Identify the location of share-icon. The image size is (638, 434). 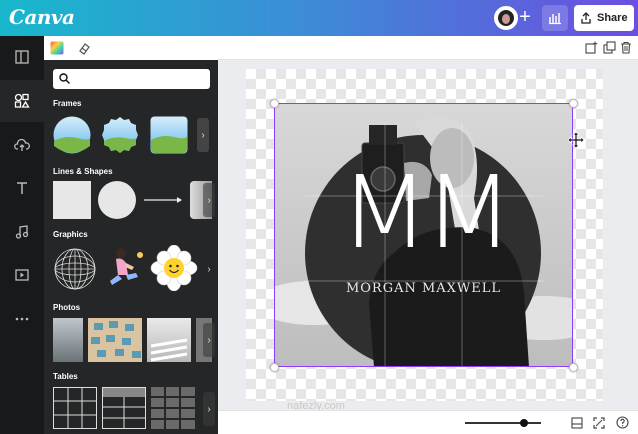
(586, 18).